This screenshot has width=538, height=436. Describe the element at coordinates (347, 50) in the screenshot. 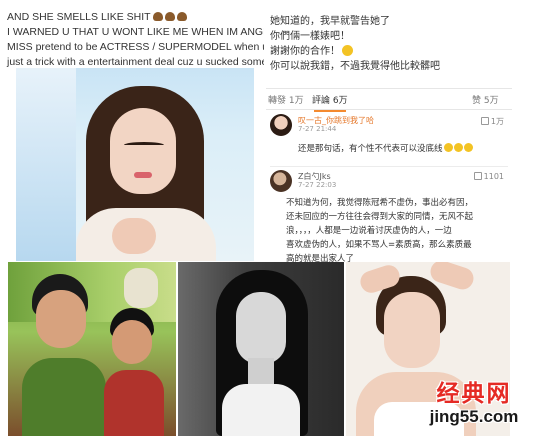

I see `sunglasses-emoji-icon` at that location.